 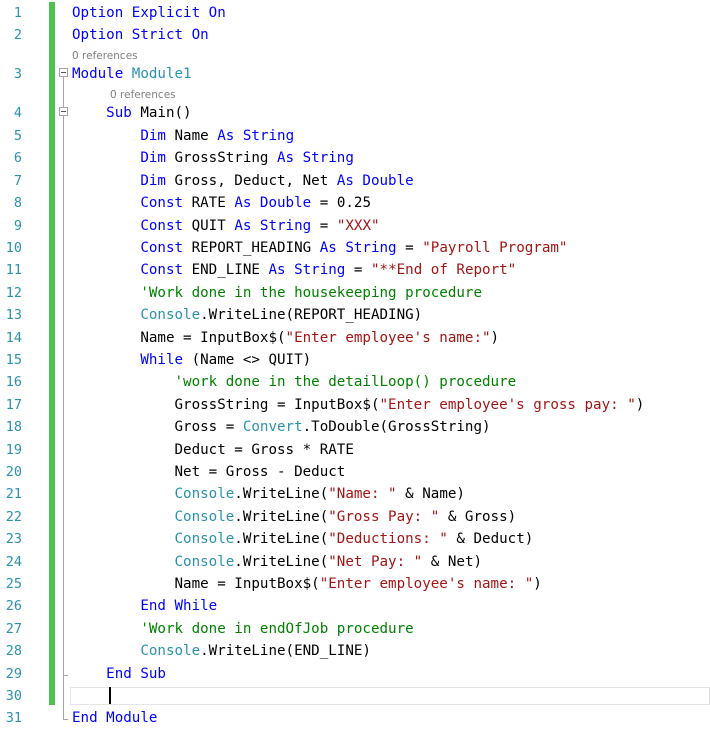 What do you see at coordinates (507, 405) in the screenshot?
I see `code-token: "Enter employee's gross pay: "` at bounding box center [507, 405].